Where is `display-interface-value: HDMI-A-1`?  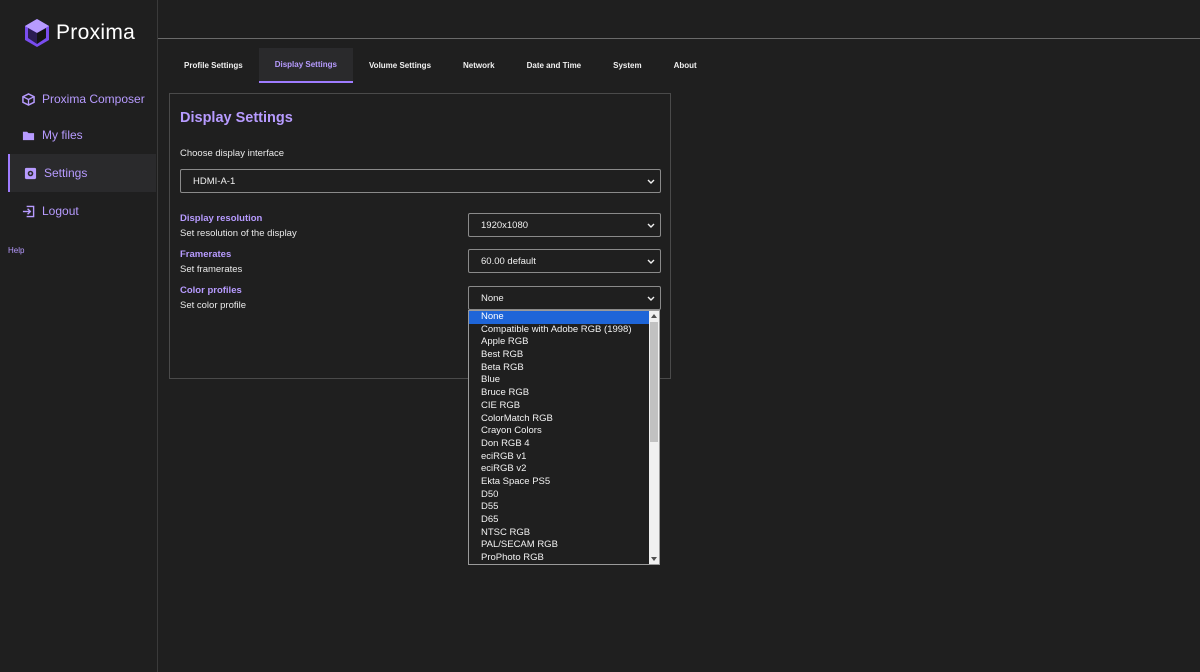 display-interface-value: HDMI-A-1 is located at coordinates (214, 181).